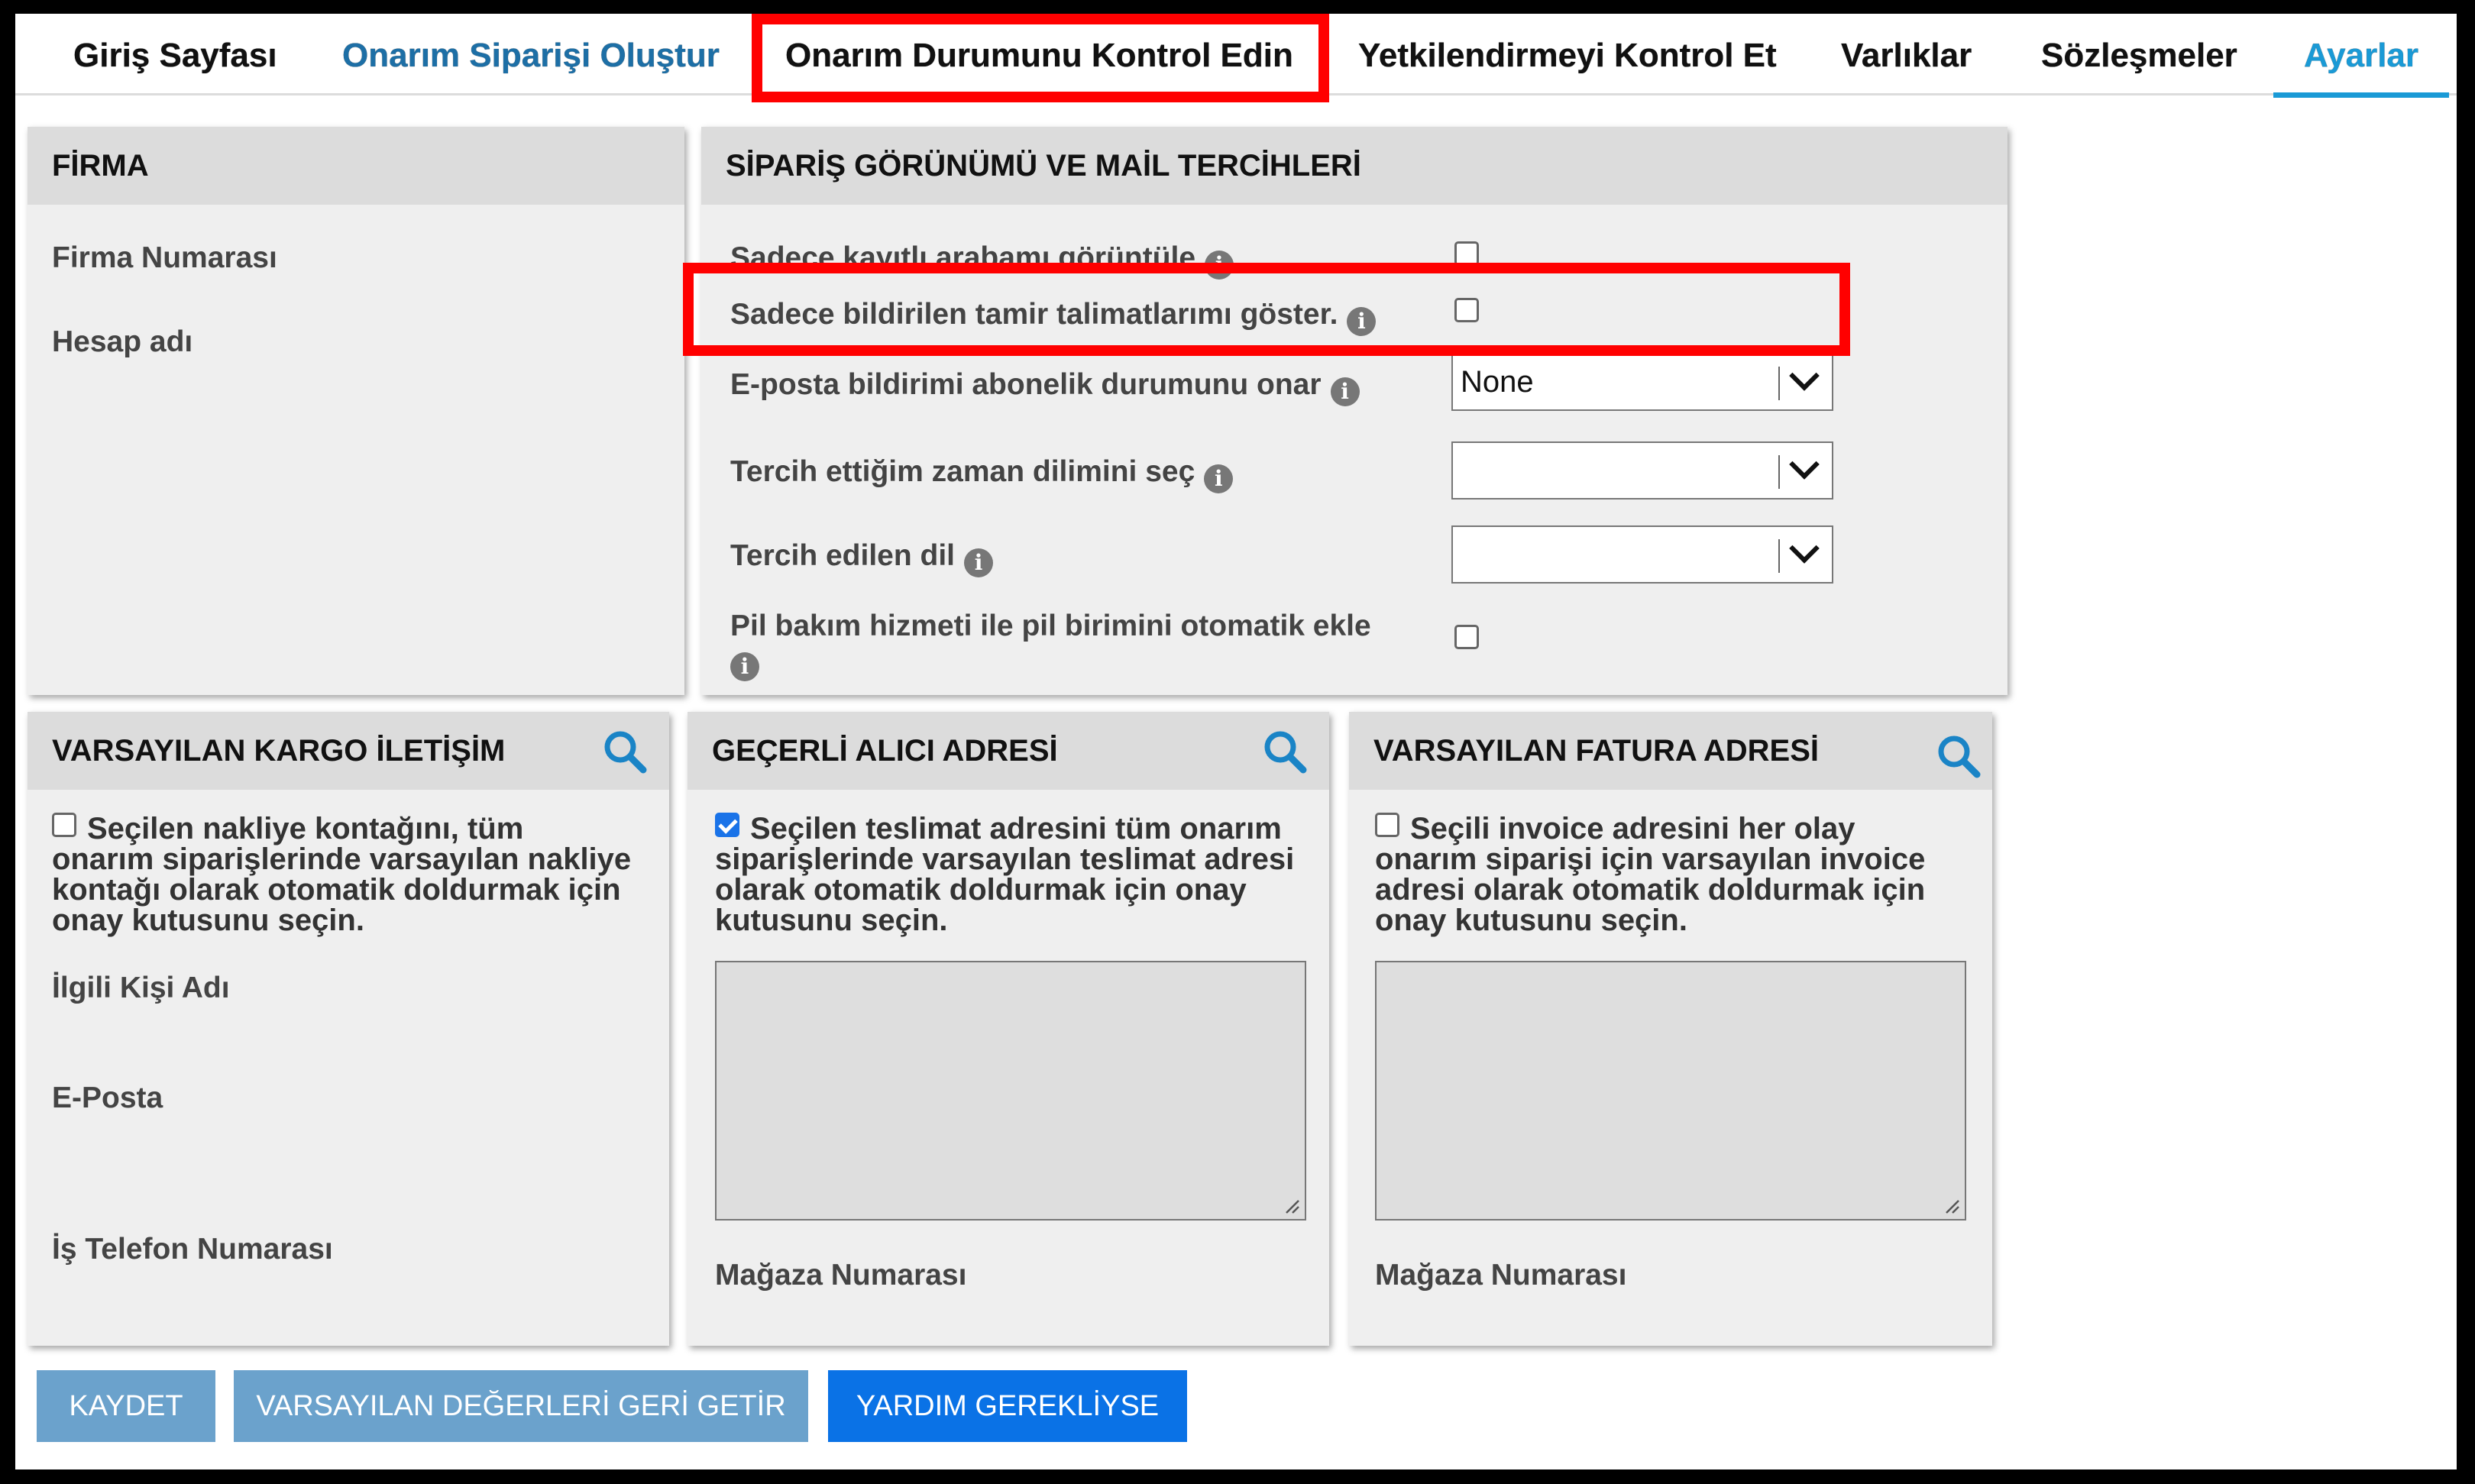  I want to click on invoice-address-textarea, so click(1670, 1091).